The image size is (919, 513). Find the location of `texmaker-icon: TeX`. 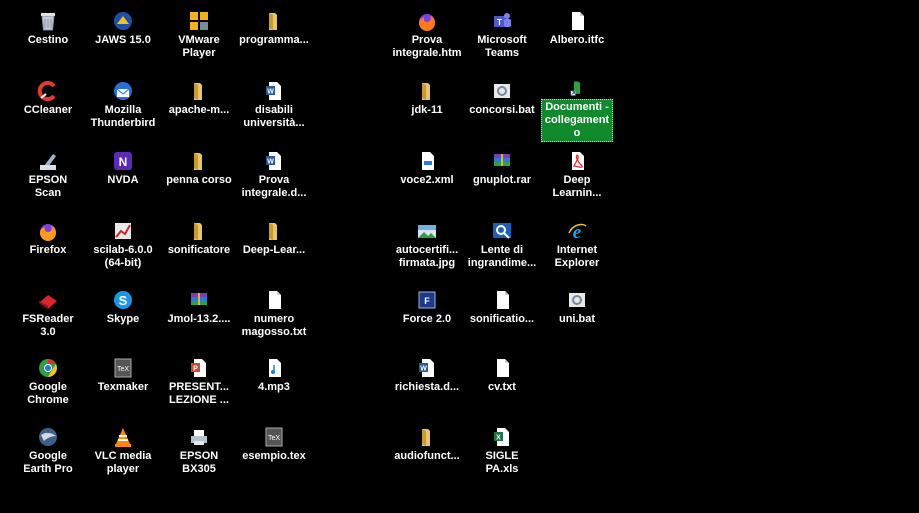

texmaker-icon: TeX is located at coordinates (123, 368).